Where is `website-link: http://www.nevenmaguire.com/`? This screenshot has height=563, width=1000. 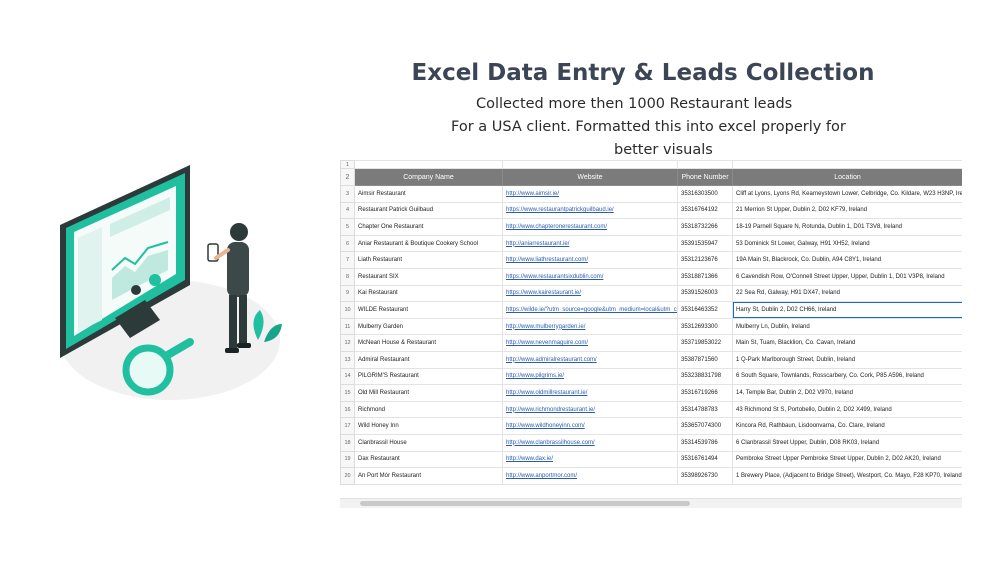 website-link: http://www.nevenmaguire.com/ is located at coordinates (590, 343).